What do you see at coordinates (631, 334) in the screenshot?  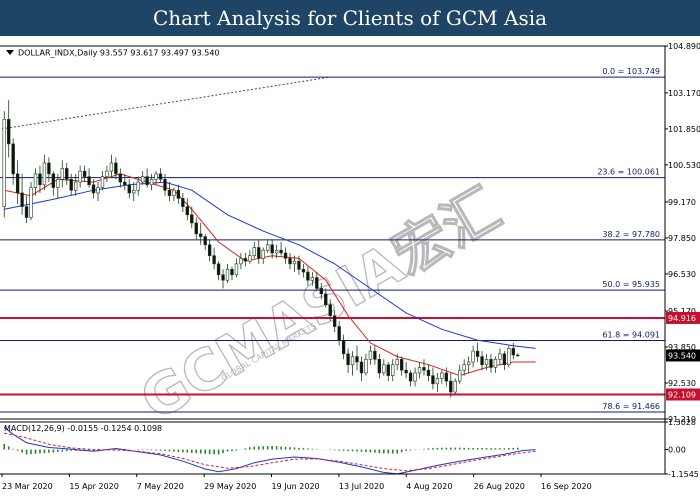 I see `fib-level-label: 61.8 = 94.091` at bounding box center [631, 334].